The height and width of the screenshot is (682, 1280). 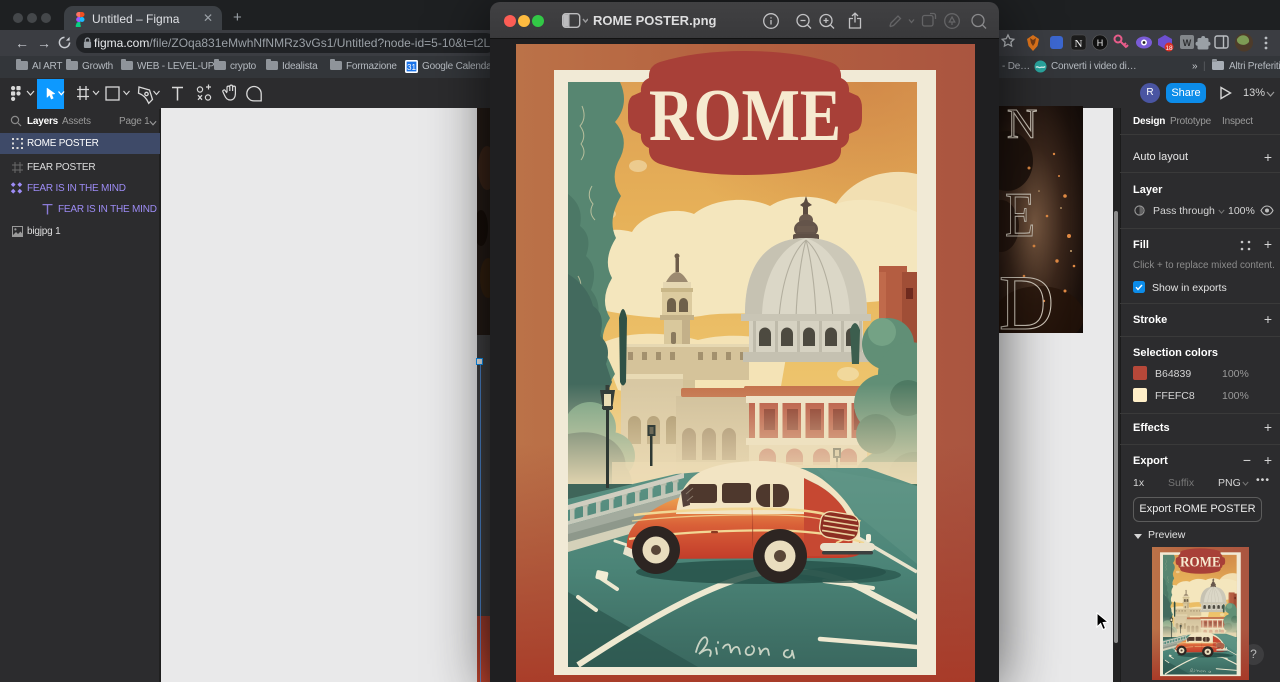 I want to click on svg-text: E, so click(x=1020, y=214).